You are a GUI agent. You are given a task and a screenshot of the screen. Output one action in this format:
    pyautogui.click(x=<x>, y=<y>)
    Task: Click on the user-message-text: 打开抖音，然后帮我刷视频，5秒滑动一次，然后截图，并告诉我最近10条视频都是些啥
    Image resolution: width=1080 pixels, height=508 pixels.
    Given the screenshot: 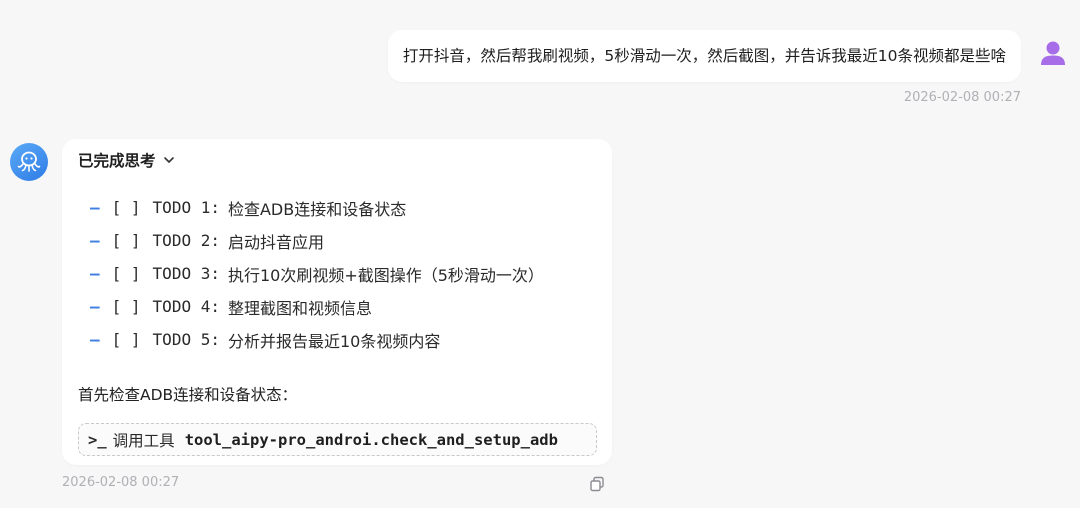 What is the action you would take?
    pyautogui.click(x=704, y=56)
    